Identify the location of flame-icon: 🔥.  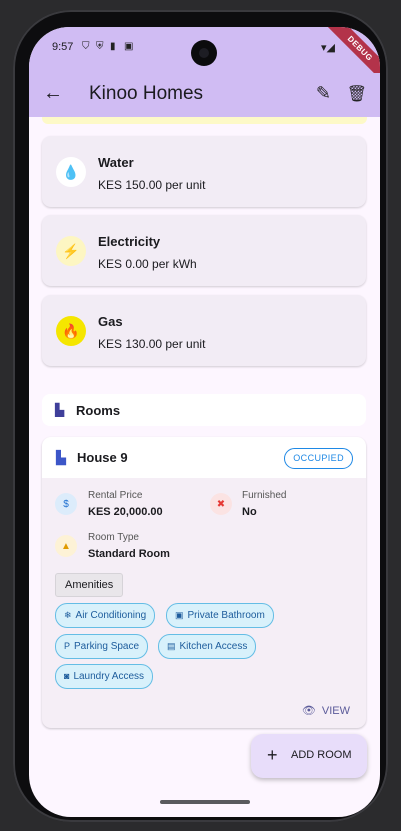
(71, 331).